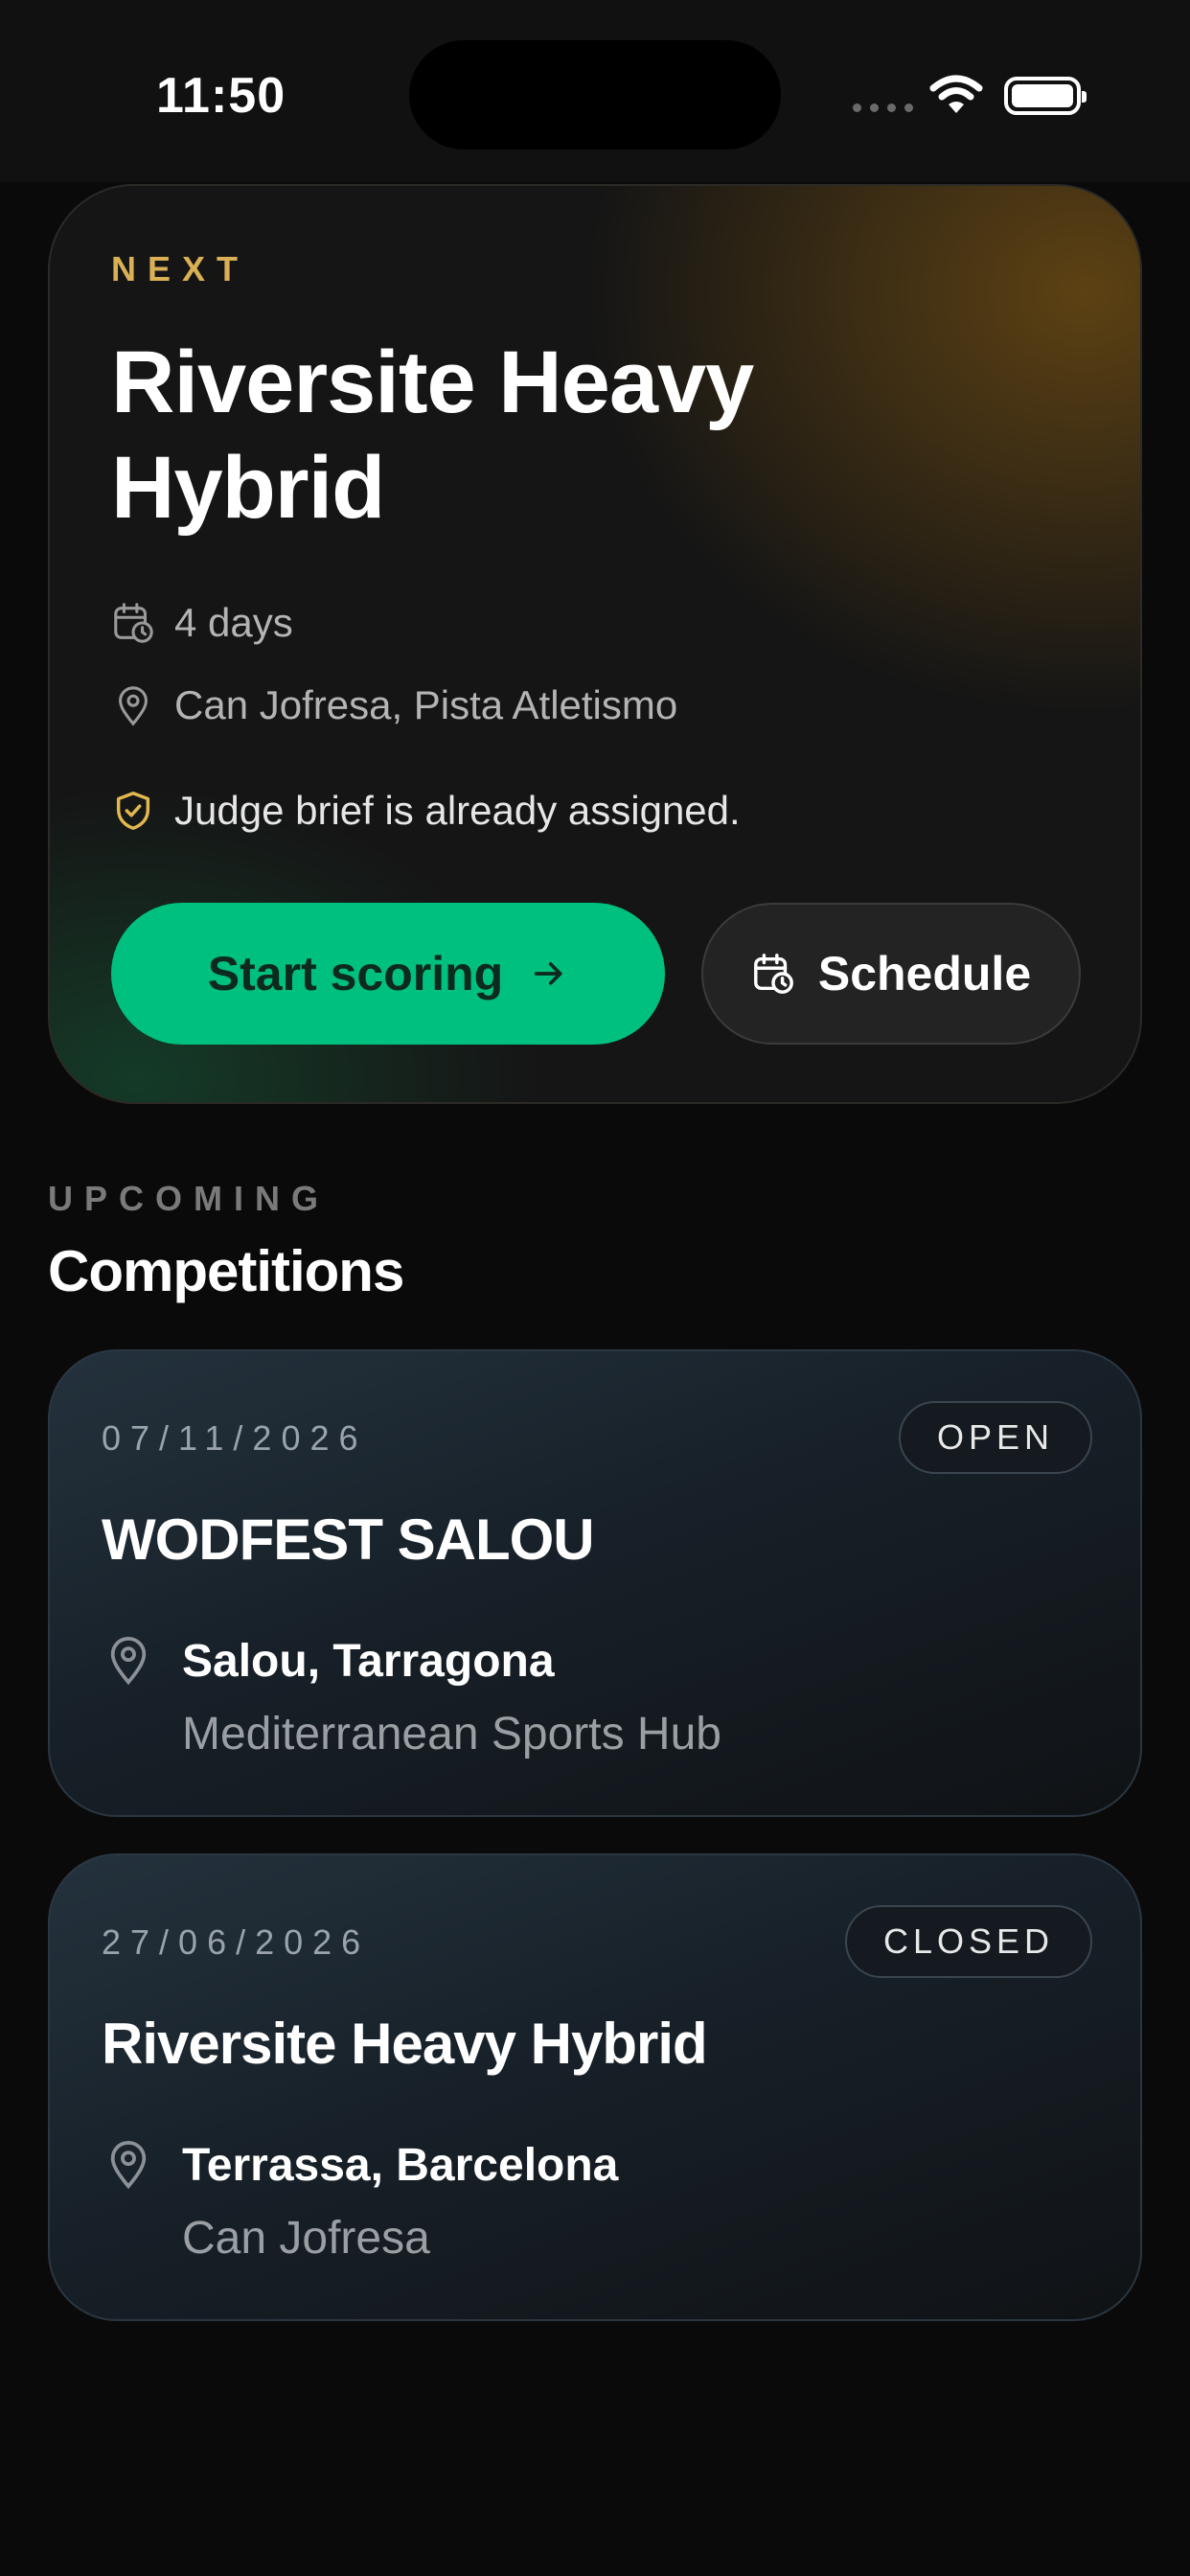  I want to click on judge-note-label: Judge brief is already assigned., so click(458, 810).